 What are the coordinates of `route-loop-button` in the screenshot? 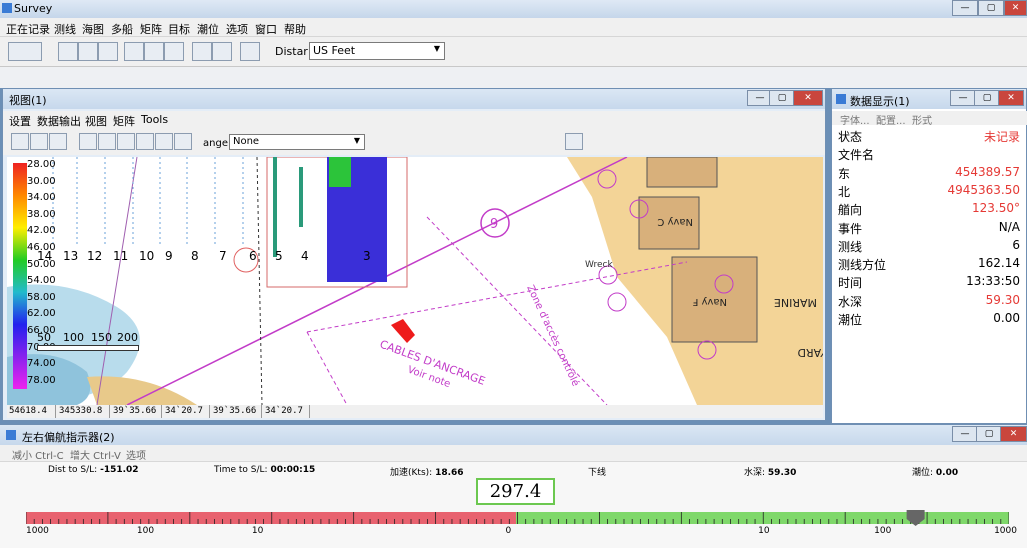 It's located at (174, 51).